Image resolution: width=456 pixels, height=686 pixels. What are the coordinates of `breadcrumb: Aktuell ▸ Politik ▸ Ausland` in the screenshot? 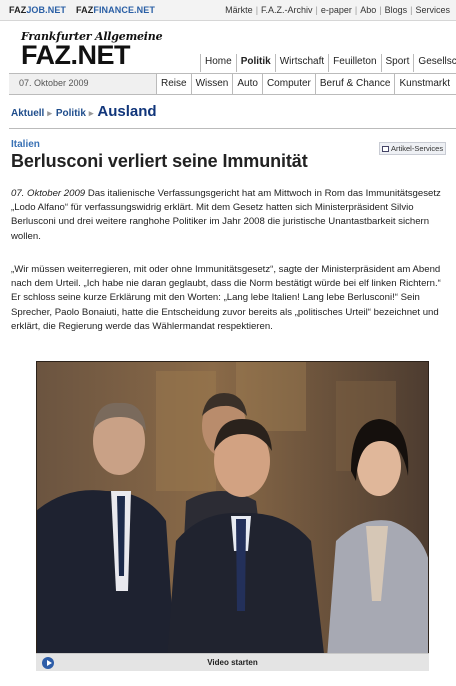 It's located at (84, 111).